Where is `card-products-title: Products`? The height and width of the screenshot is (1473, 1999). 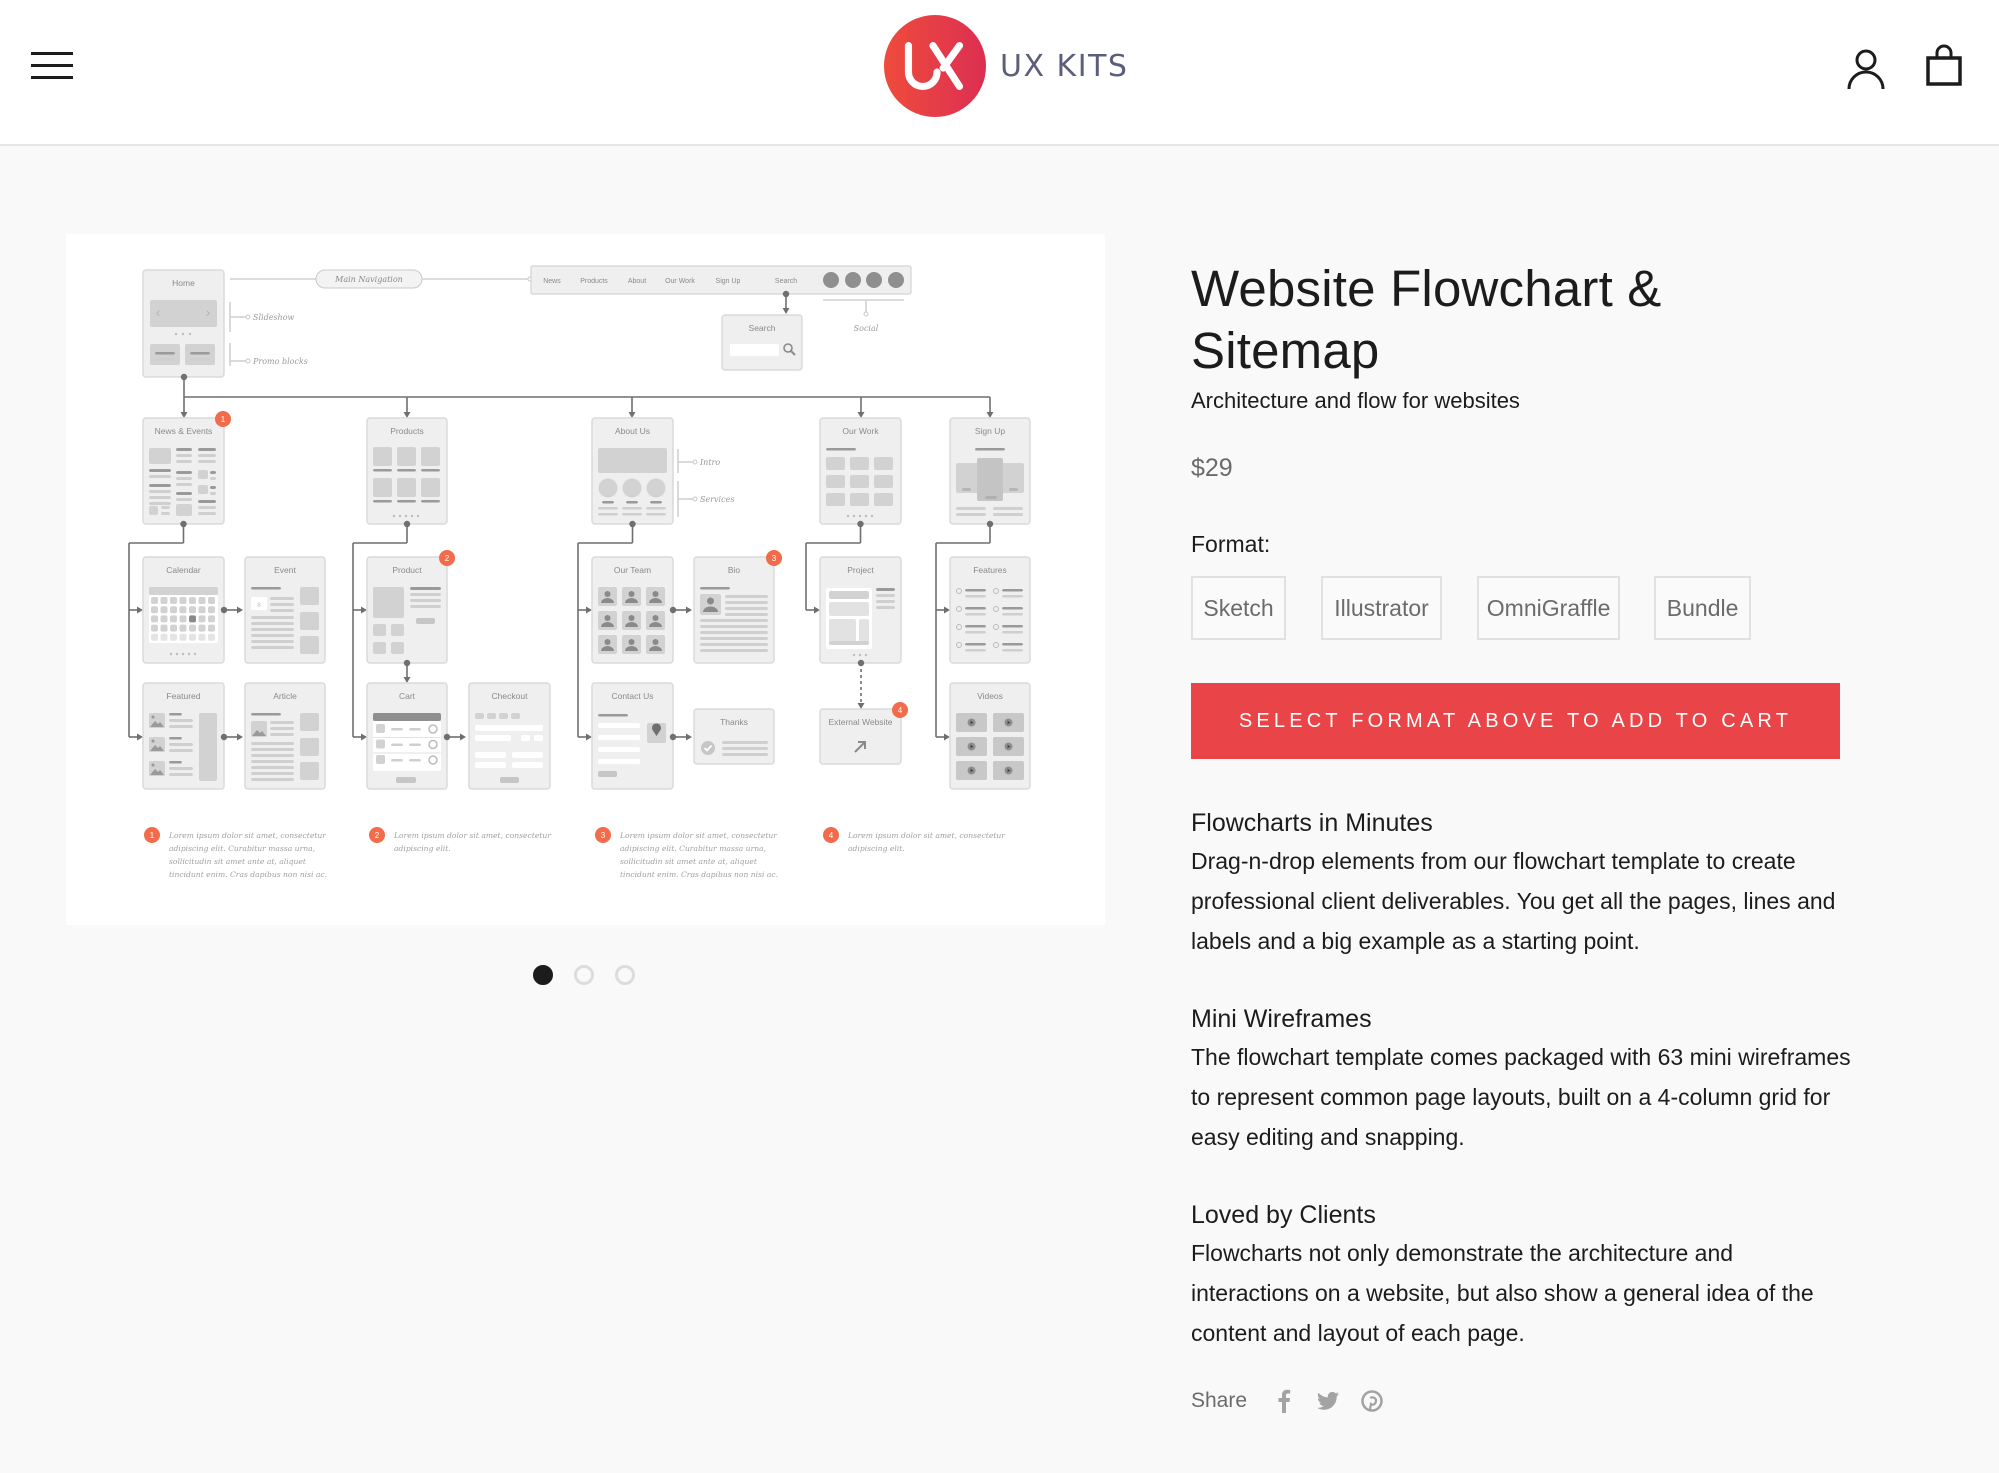 card-products-title: Products is located at coordinates (407, 431).